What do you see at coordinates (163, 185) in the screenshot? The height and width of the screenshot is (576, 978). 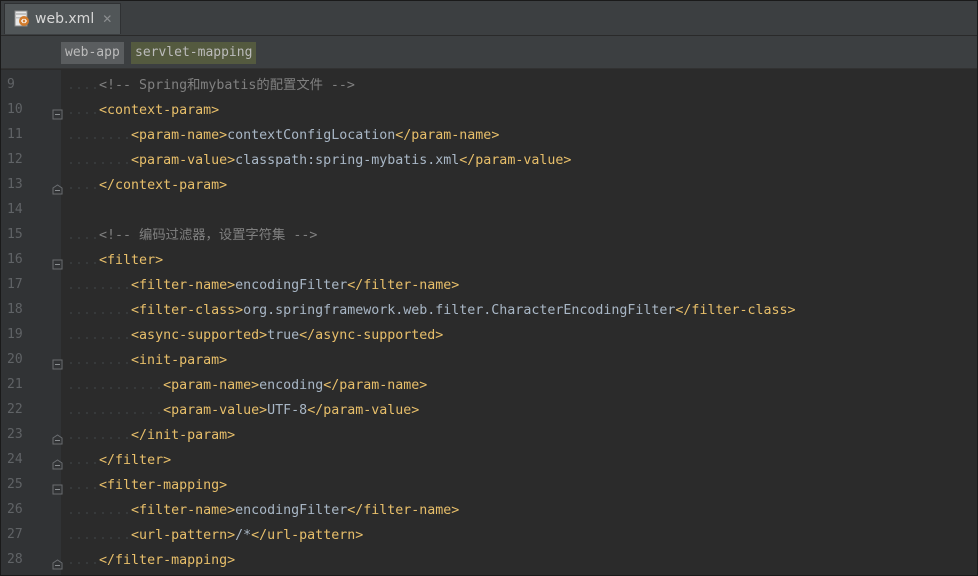 I see `xml-tag: </context-param>` at bounding box center [163, 185].